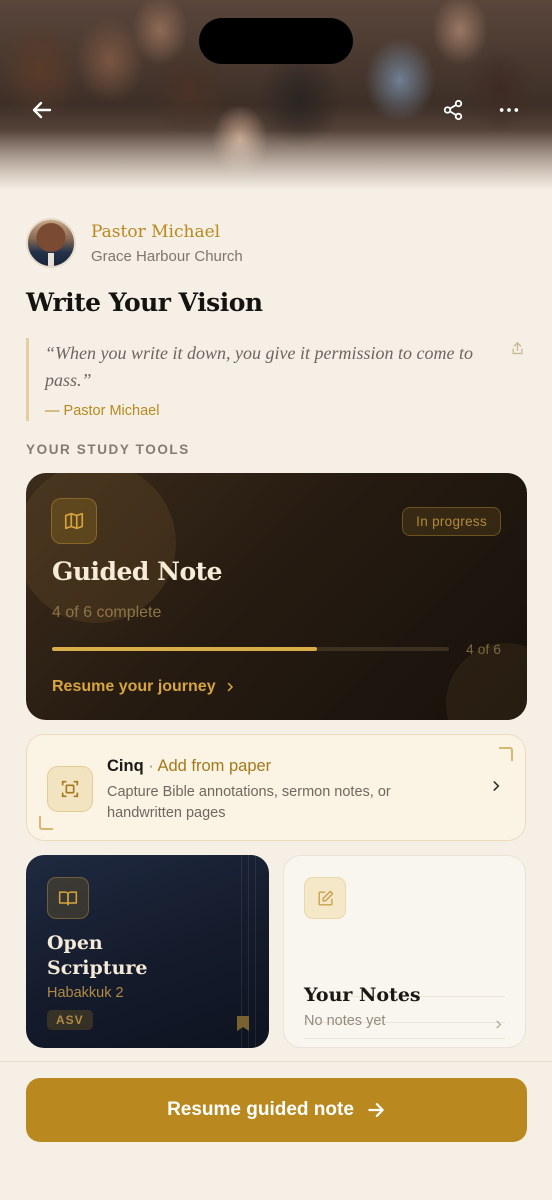 This screenshot has width=552, height=1200. What do you see at coordinates (108, 449) in the screenshot?
I see `section-label: YOUR STUDY TOOLS` at bounding box center [108, 449].